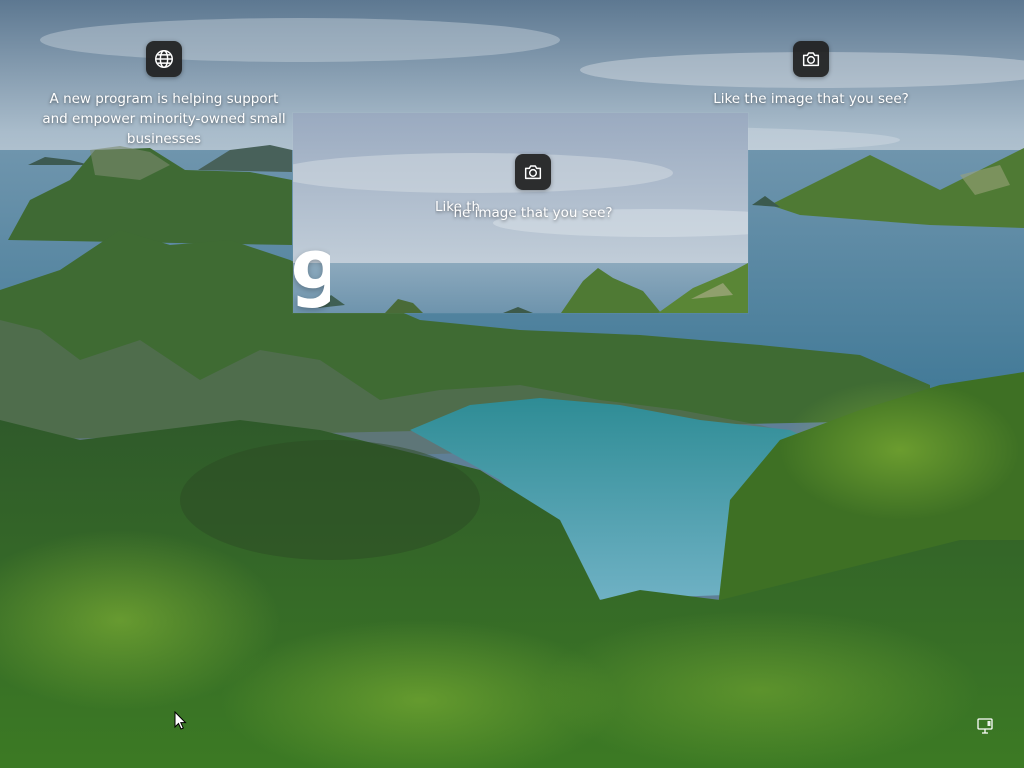 The image size is (1024, 768). I want to click on clock-time-fragment: 9, so click(310, 274).